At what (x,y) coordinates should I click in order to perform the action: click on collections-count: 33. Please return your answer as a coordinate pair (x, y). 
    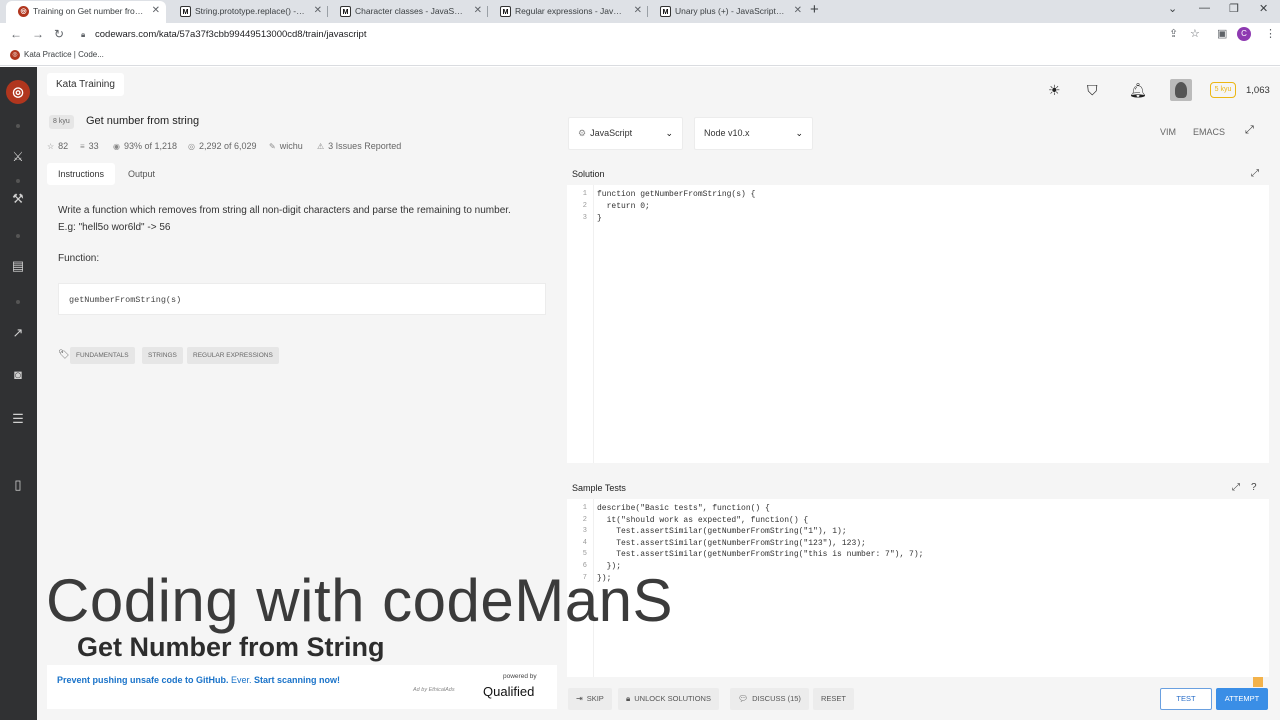
    Looking at the image, I should click on (93, 146).